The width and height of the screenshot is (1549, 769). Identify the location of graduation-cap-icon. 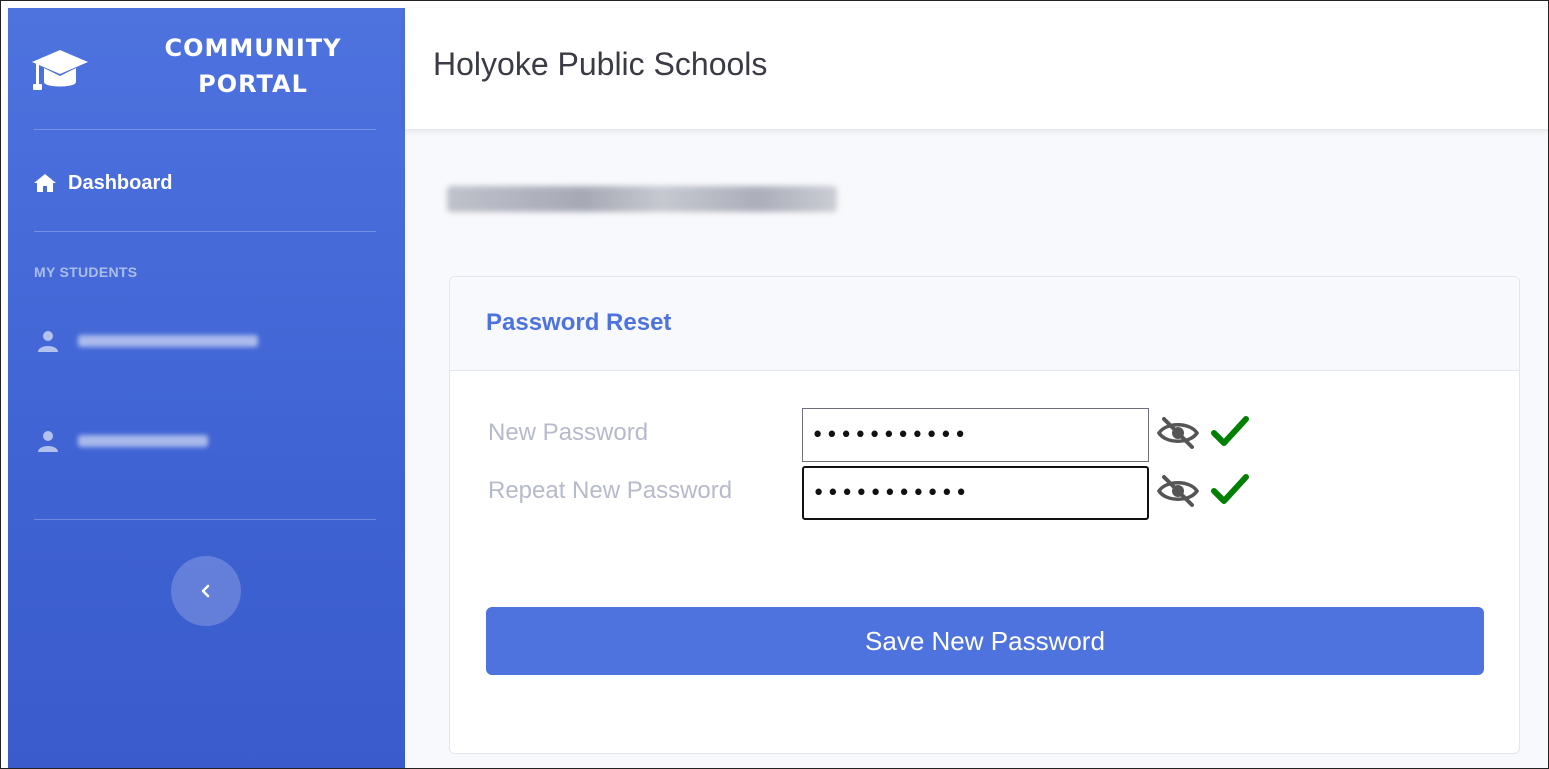
(60, 70).